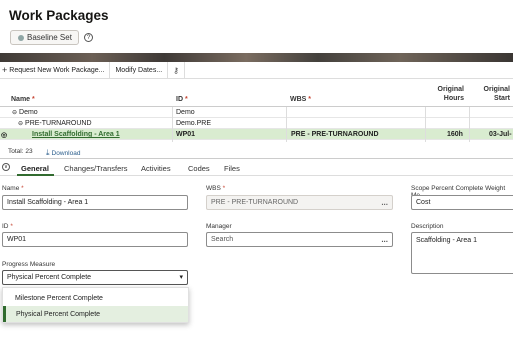  What do you see at coordinates (95, 277) in the screenshot?
I see `progress-measure-select: Physical Percent Complete ▾` at bounding box center [95, 277].